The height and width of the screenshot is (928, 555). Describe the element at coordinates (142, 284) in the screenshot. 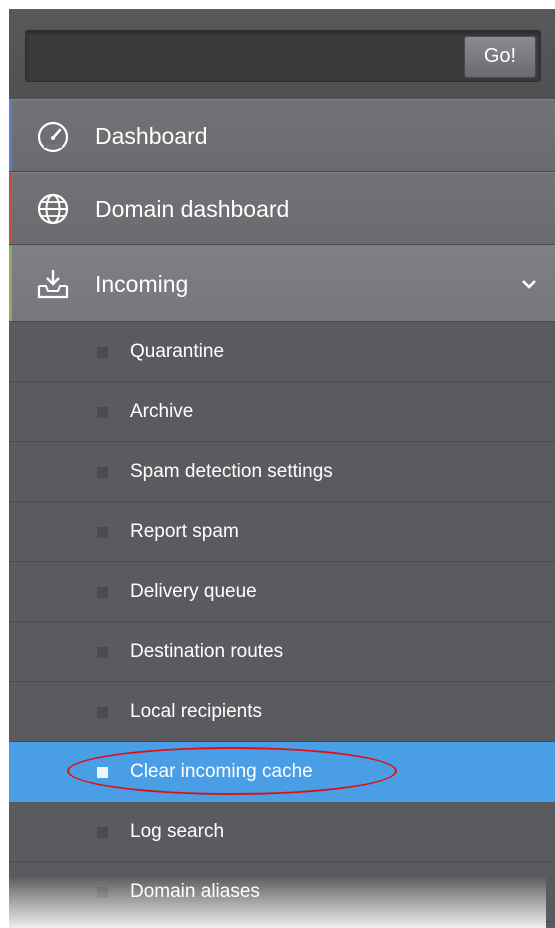

I see `nav-item-label: Incoming` at that location.